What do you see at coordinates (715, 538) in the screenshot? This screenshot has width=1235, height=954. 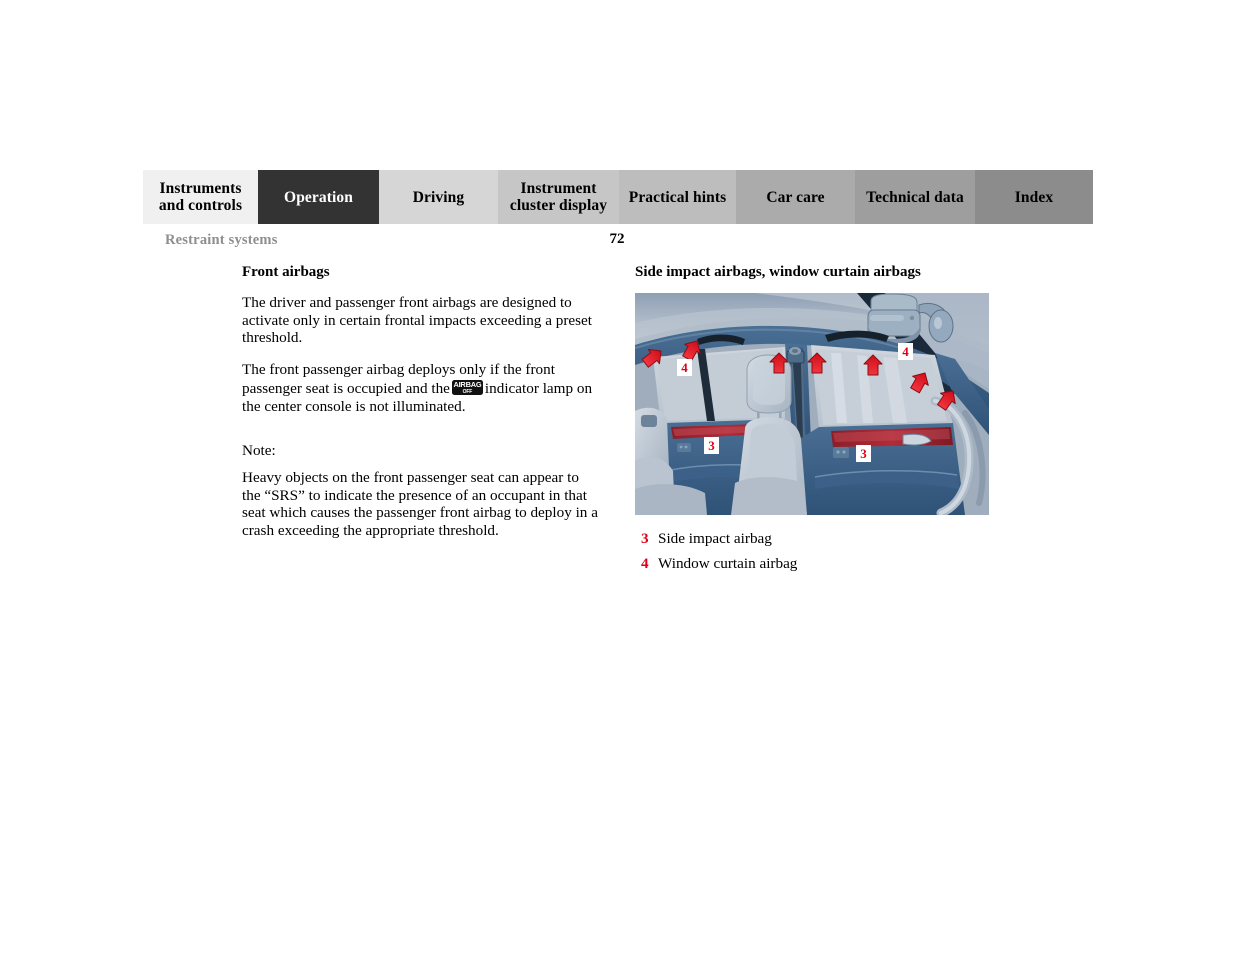 I see `legend-label: Side impact airbag` at bounding box center [715, 538].